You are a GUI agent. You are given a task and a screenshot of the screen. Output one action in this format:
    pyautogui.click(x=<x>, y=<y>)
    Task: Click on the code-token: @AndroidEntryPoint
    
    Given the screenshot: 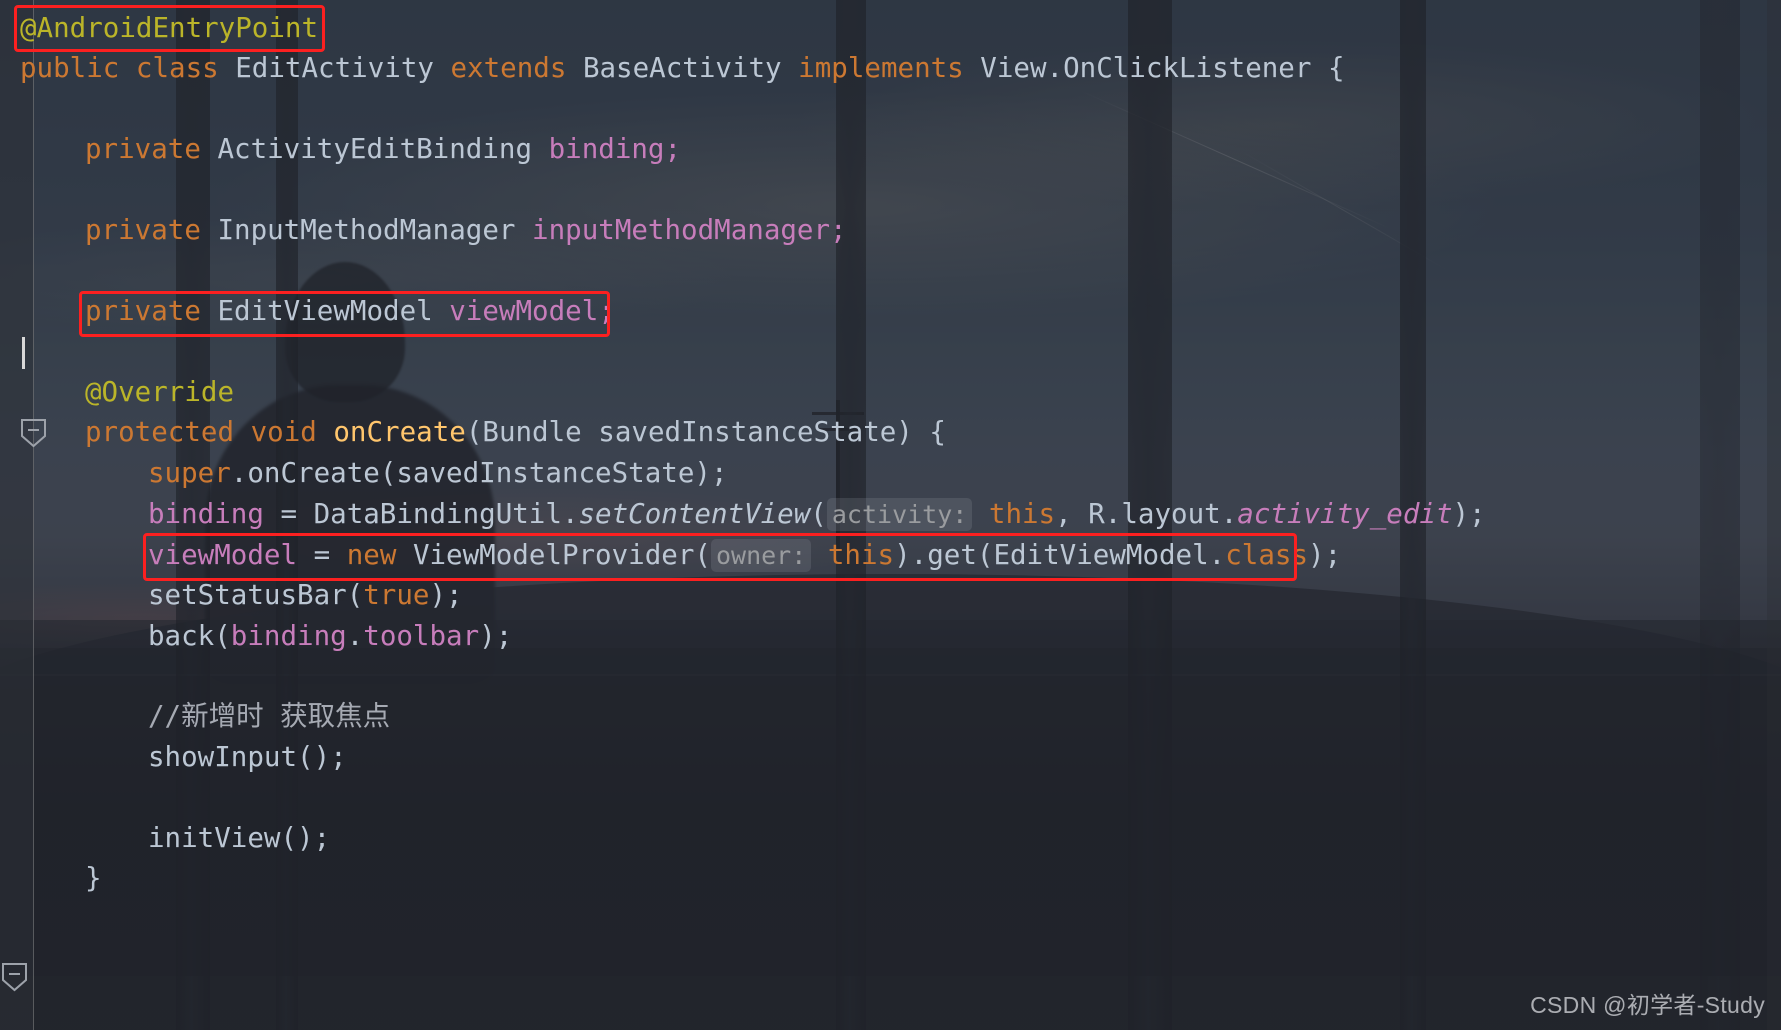 What is the action you would take?
    pyautogui.click(x=169, y=28)
    